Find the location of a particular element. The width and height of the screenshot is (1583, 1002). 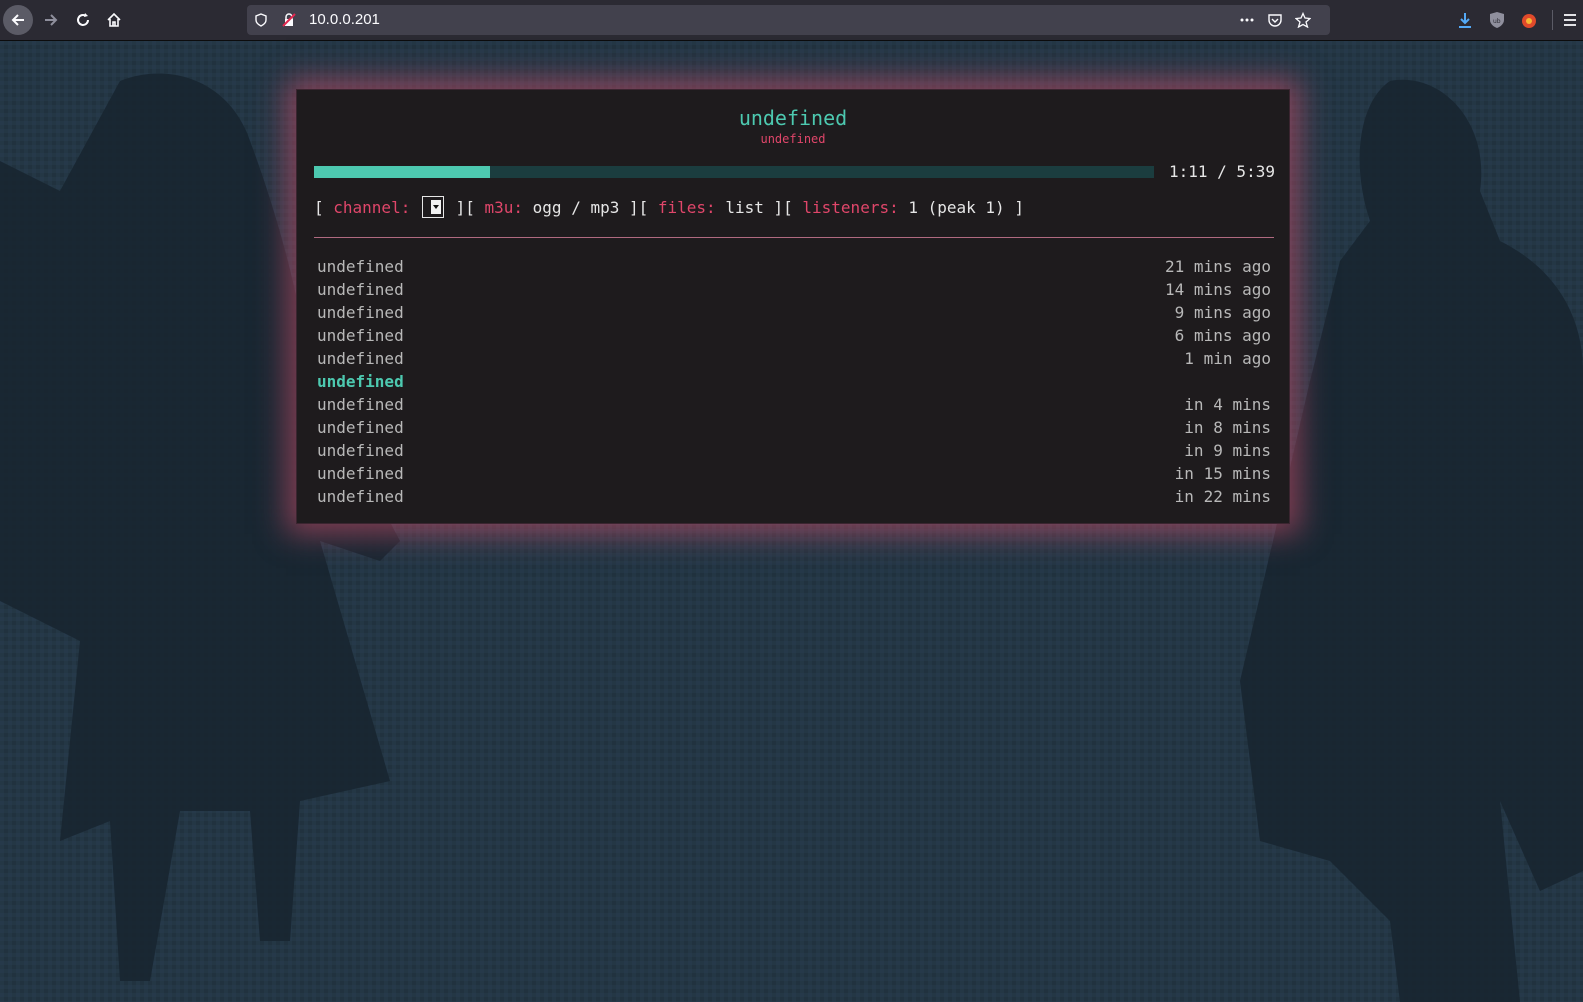

back-arrow-icon is located at coordinates (17, 20).